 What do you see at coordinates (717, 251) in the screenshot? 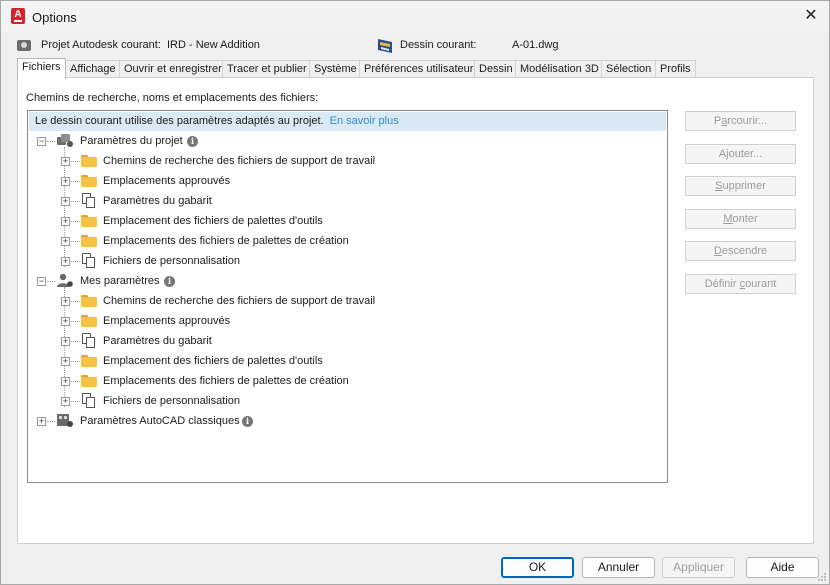
I see `move-down-button-mnemonic: D` at bounding box center [717, 251].